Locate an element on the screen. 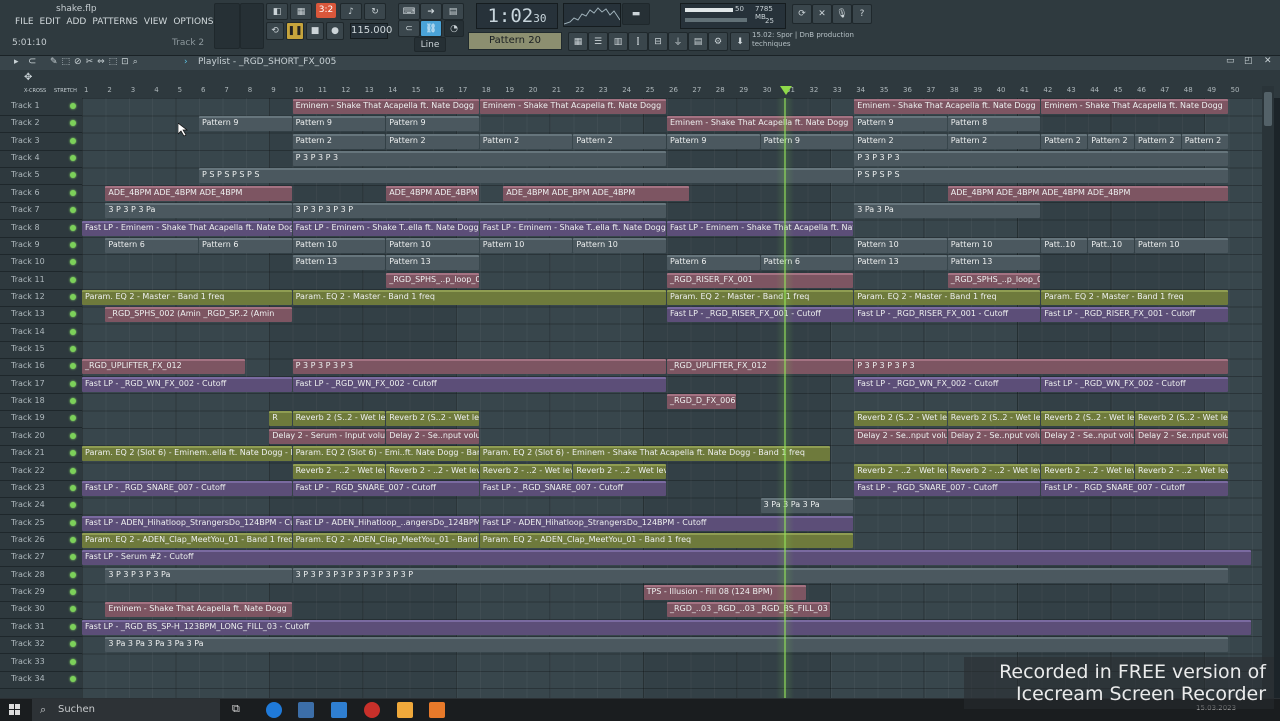  track-header: Track 24 is located at coordinates (41, 506).